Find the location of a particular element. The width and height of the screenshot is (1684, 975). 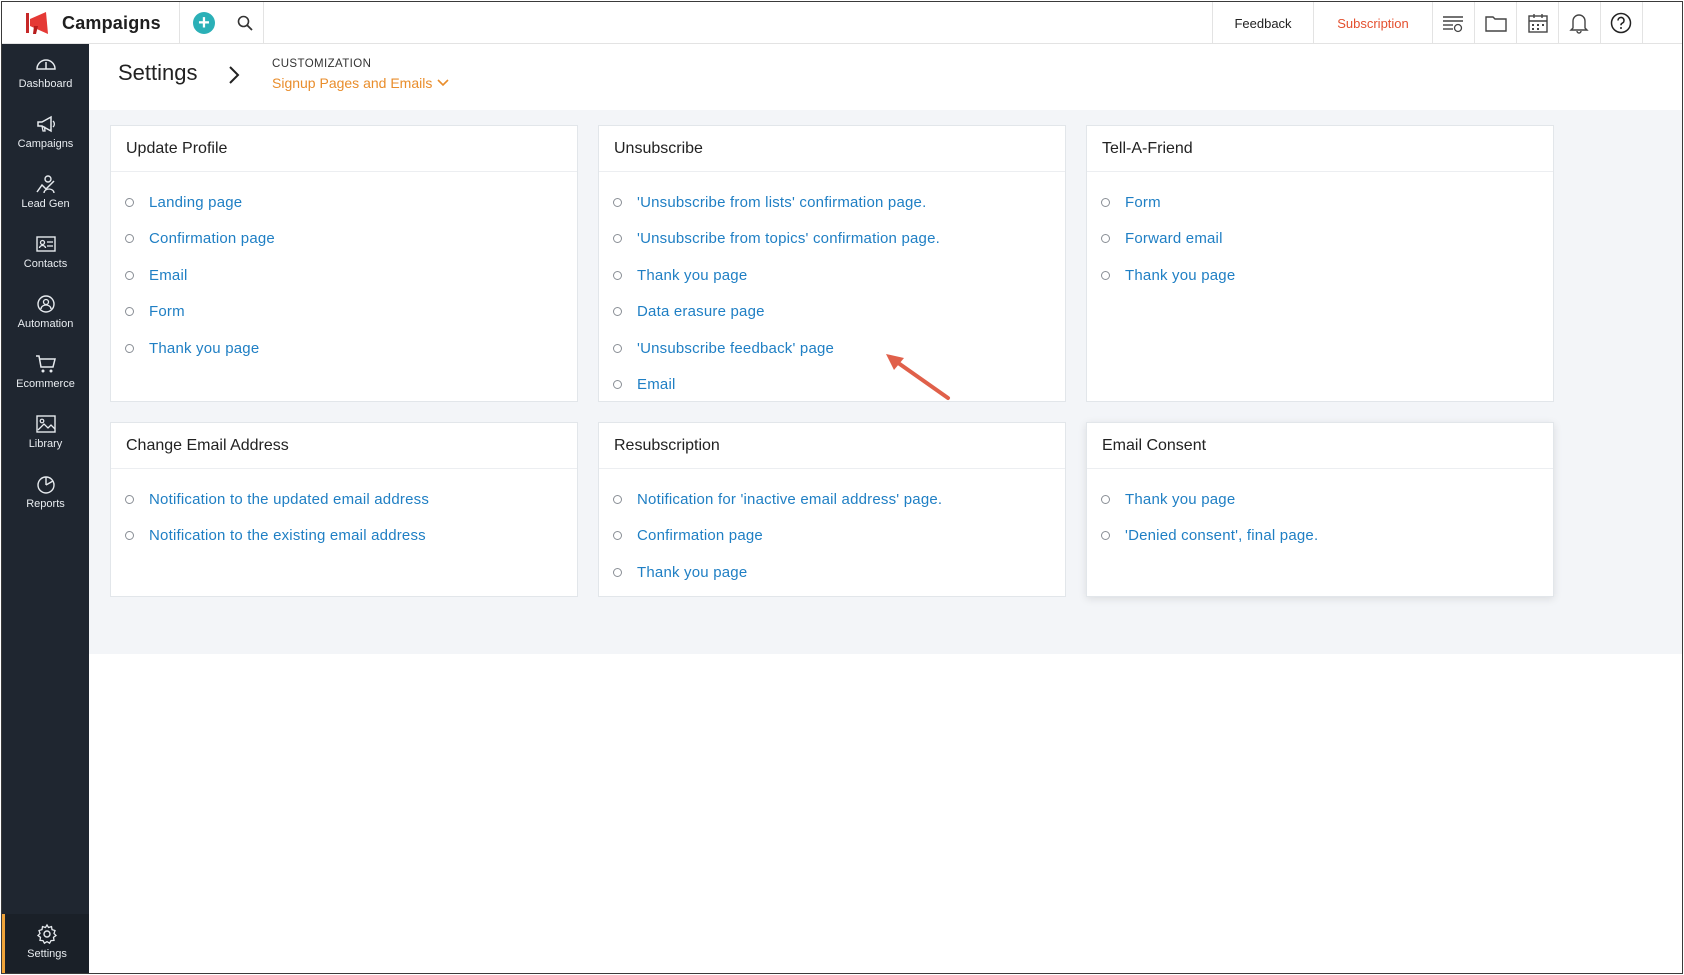

pie-chart-icon is located at coordinates (45, 485).